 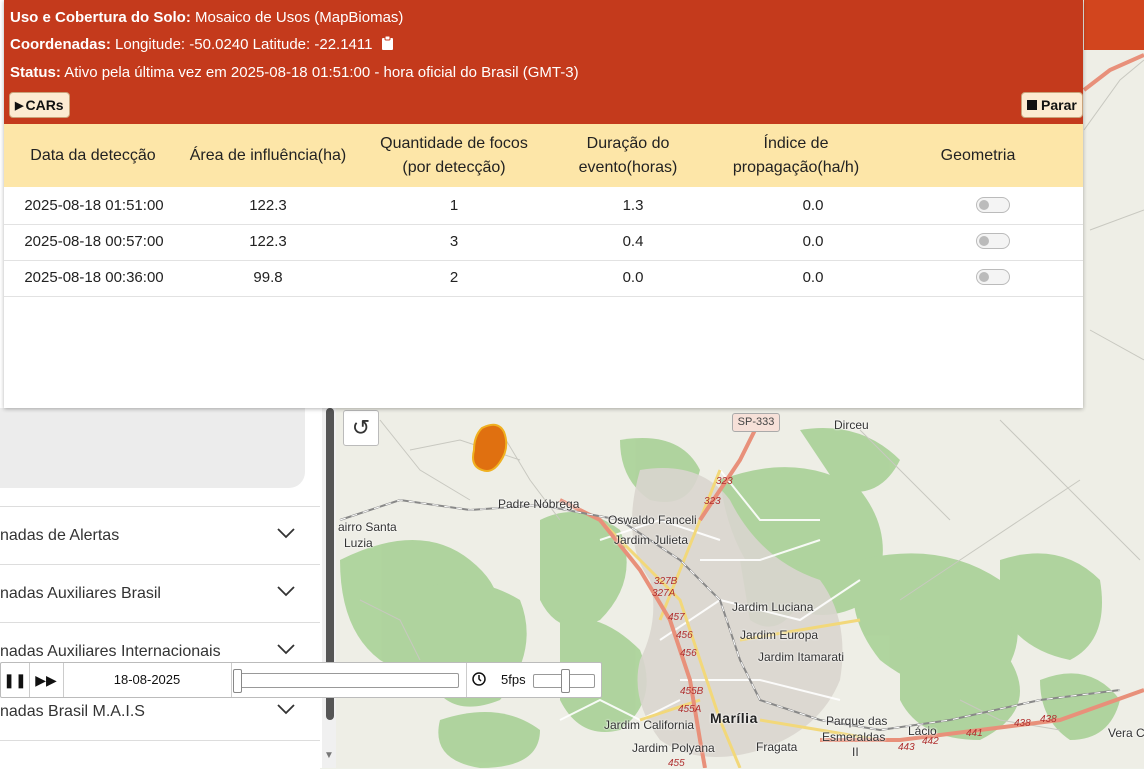 What do you see at coordinates (676, 763) in the screenshot?
I see `road-shield: 455` at bounding box center [676, 763].